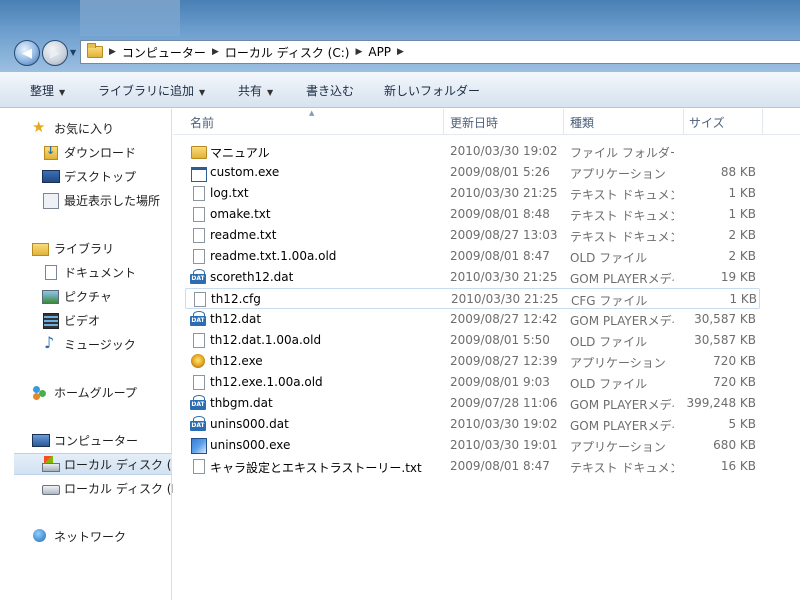 The width and height of the screenshot is (800, 600). Describe the element at coordinates (734, 361) in the screenshot. I see `file-size: 720 KB` at that location.